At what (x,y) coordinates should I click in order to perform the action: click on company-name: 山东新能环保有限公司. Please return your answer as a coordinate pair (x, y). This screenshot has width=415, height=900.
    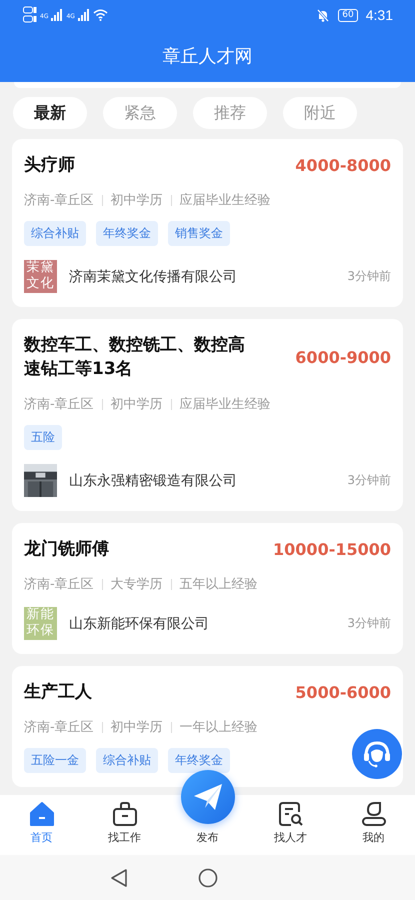
    Looking at the image, I should click on (139, 623).